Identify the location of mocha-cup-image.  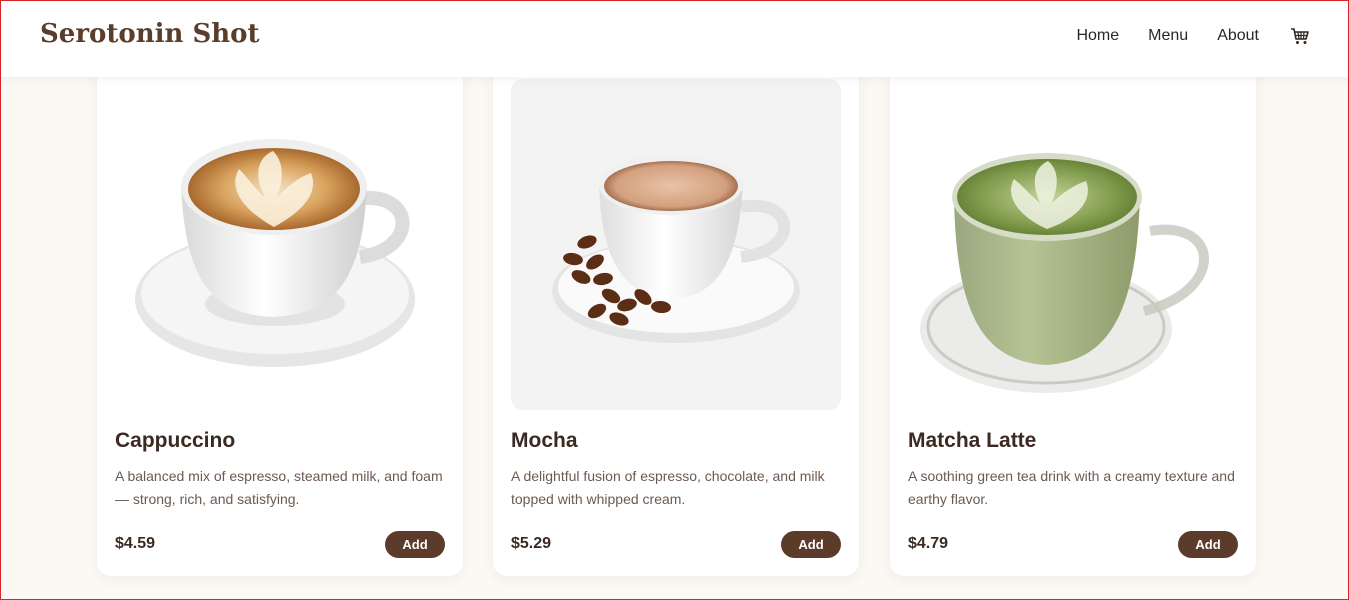
(676, 244).